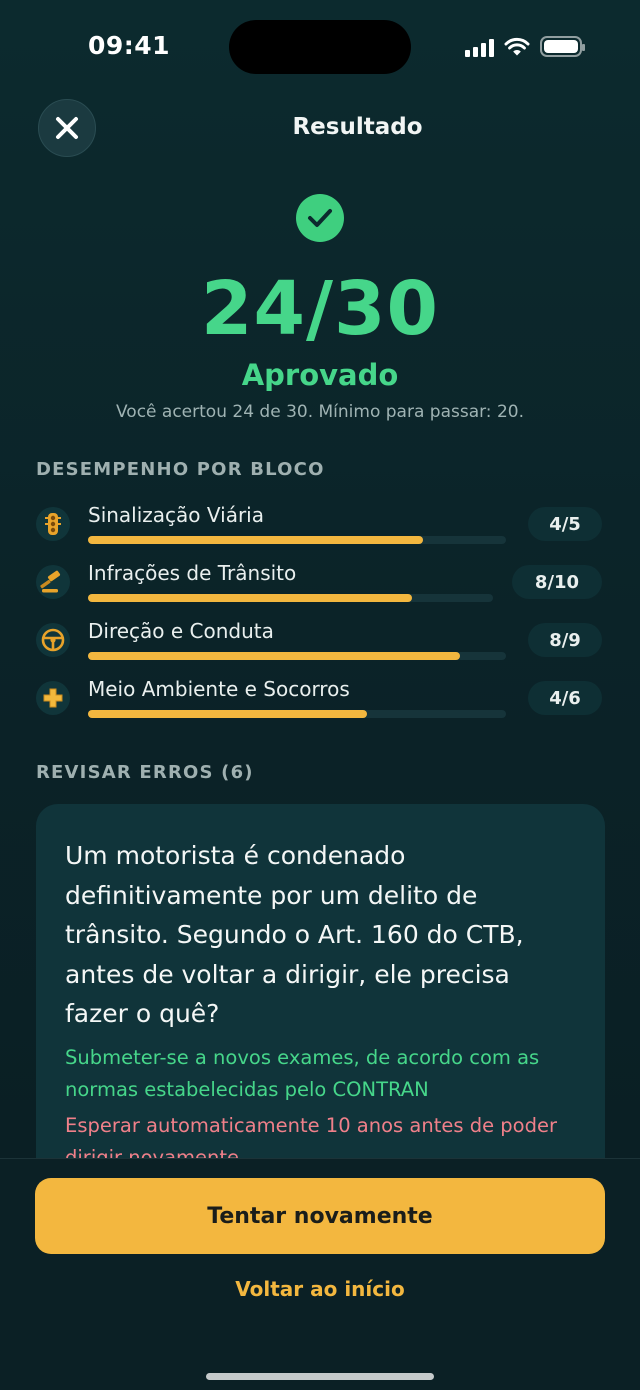  Describe the element at coordinates (357, 127) in the screenshot. I see `page-title: Resultado` at that location.